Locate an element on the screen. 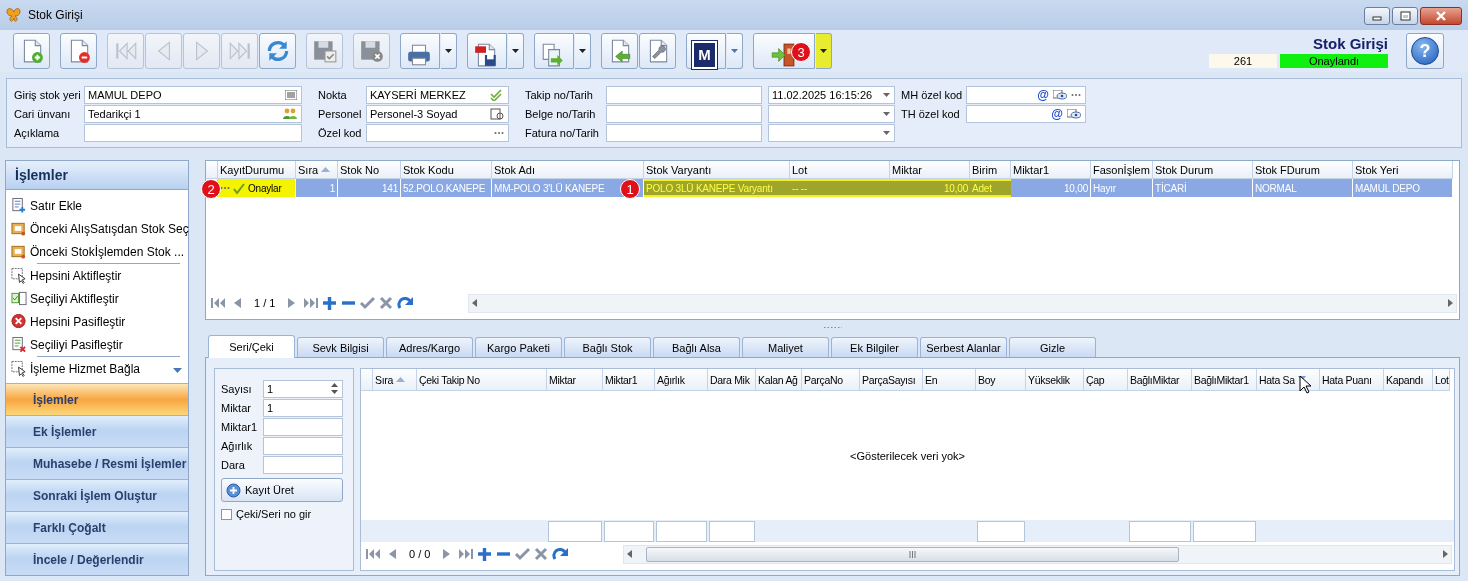 Image resolution: width=1468 pixels, height=581 pixels. column-header: Fasonİşlem is located at coordinates (1122, 170).